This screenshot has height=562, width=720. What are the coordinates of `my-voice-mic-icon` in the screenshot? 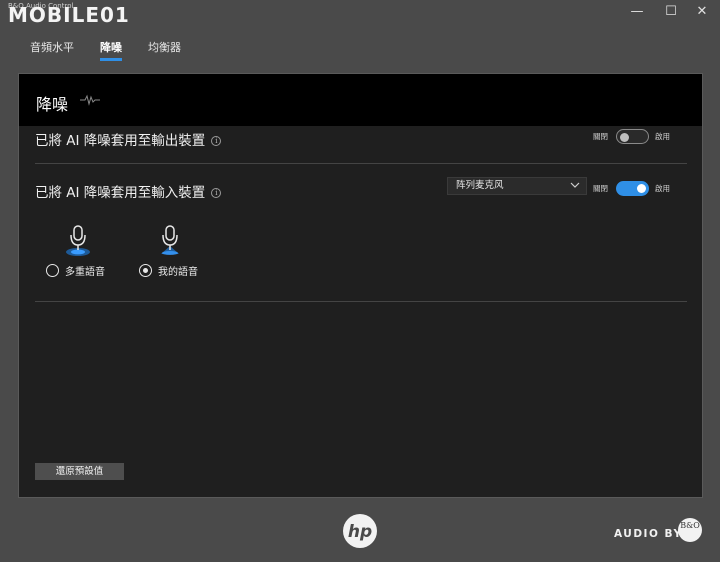 It's located at (170, 240).